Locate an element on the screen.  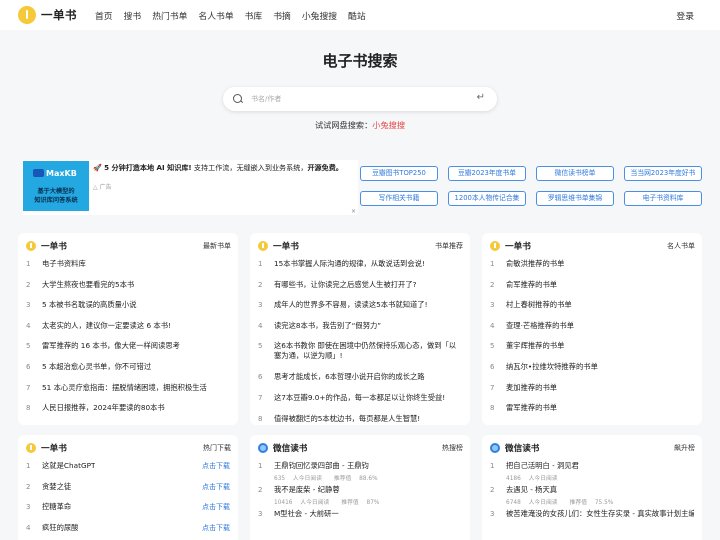
ad-text: 🚀 5 分钟打造本地 AI 知识库! 支持工作流，无缝嵌入到业务系统，开源免费。 is located at coordinates (224, 168).